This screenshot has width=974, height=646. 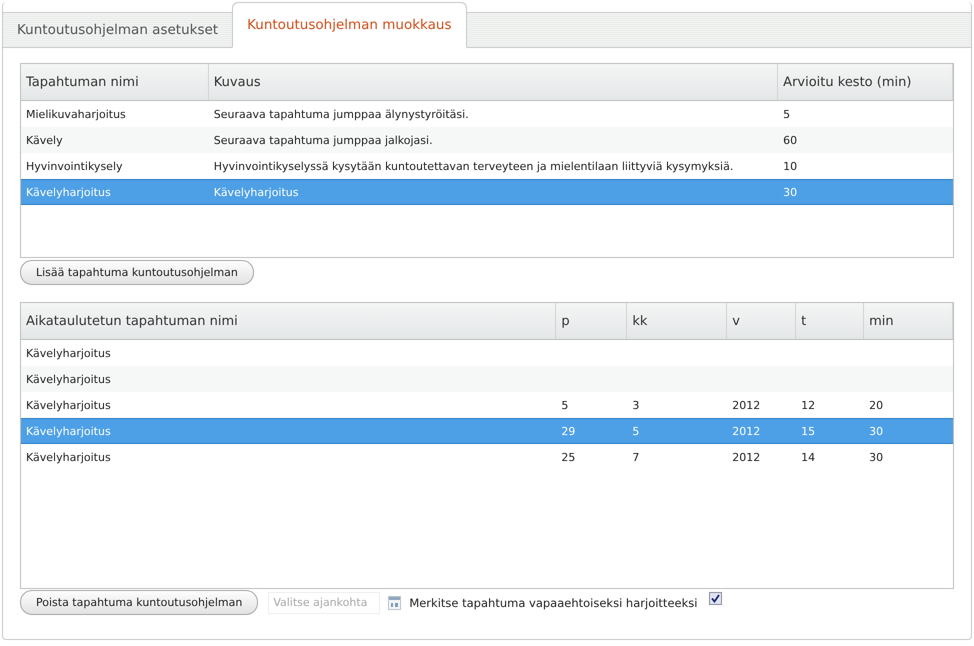 I want to click on remove-event-button: Poista tapahtuma kuntoutusohjelman, so click(x=139, y=602).